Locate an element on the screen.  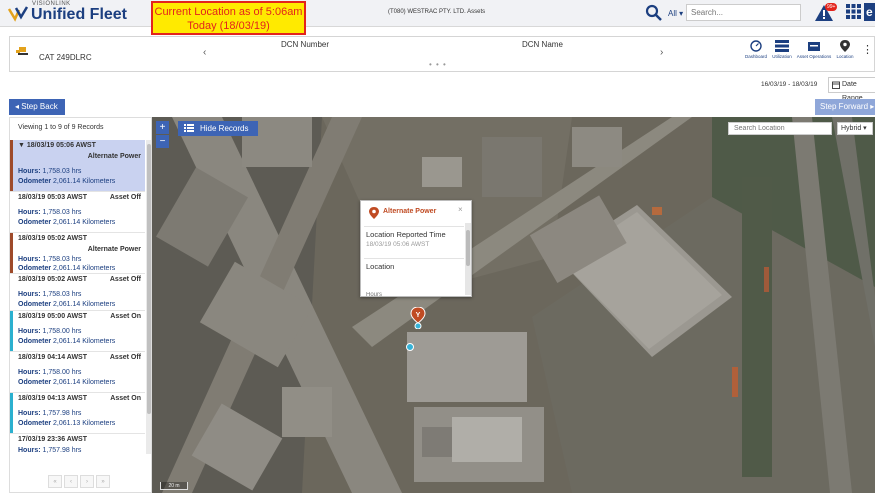
first-page-button: « is located at coordinates (55, 481).